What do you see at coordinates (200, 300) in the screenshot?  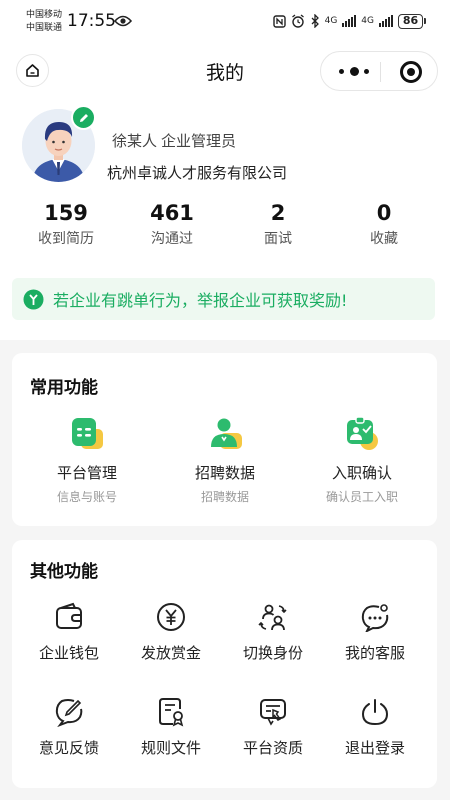 I see `notice-text: 若企业有跳单行为，举报企业可获取奖励!` at bounding box center [200, 300].